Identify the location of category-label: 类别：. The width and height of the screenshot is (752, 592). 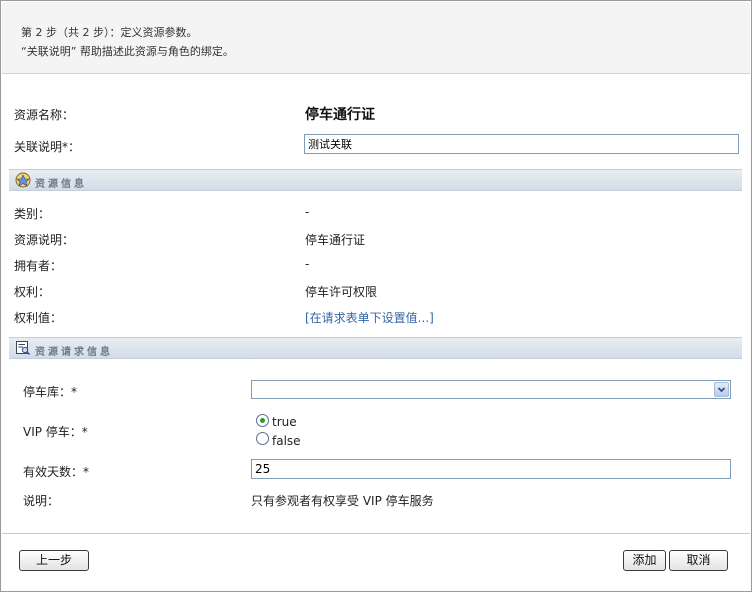
(32, 214).